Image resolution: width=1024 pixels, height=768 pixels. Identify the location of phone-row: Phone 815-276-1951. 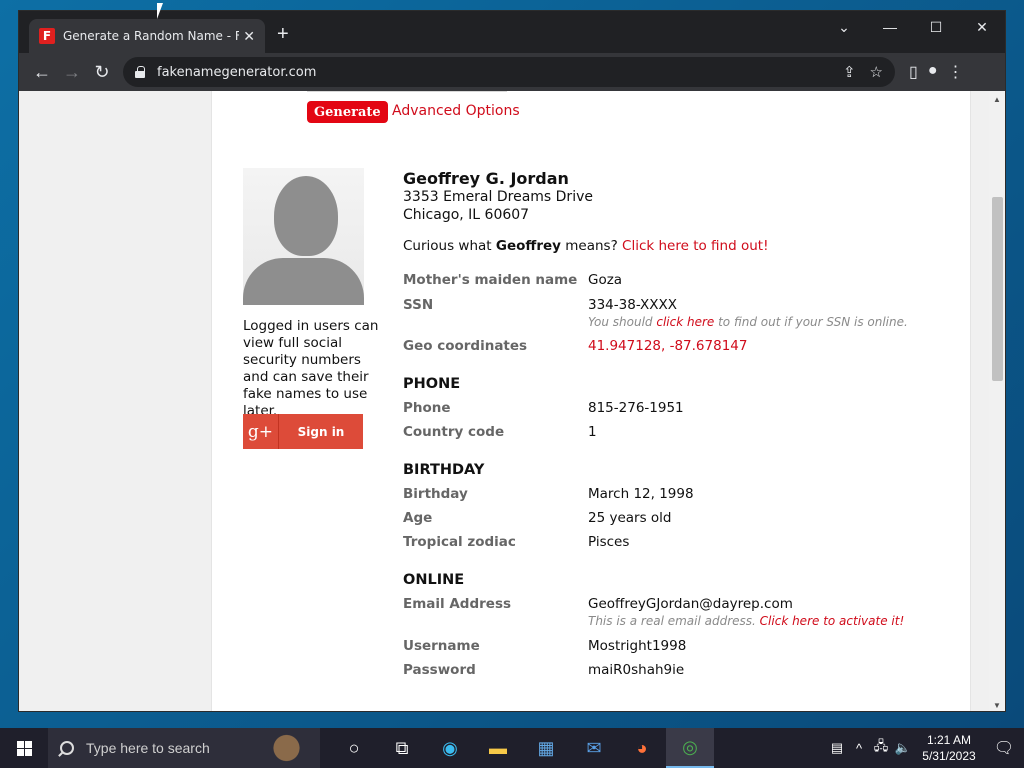
(683, 408).